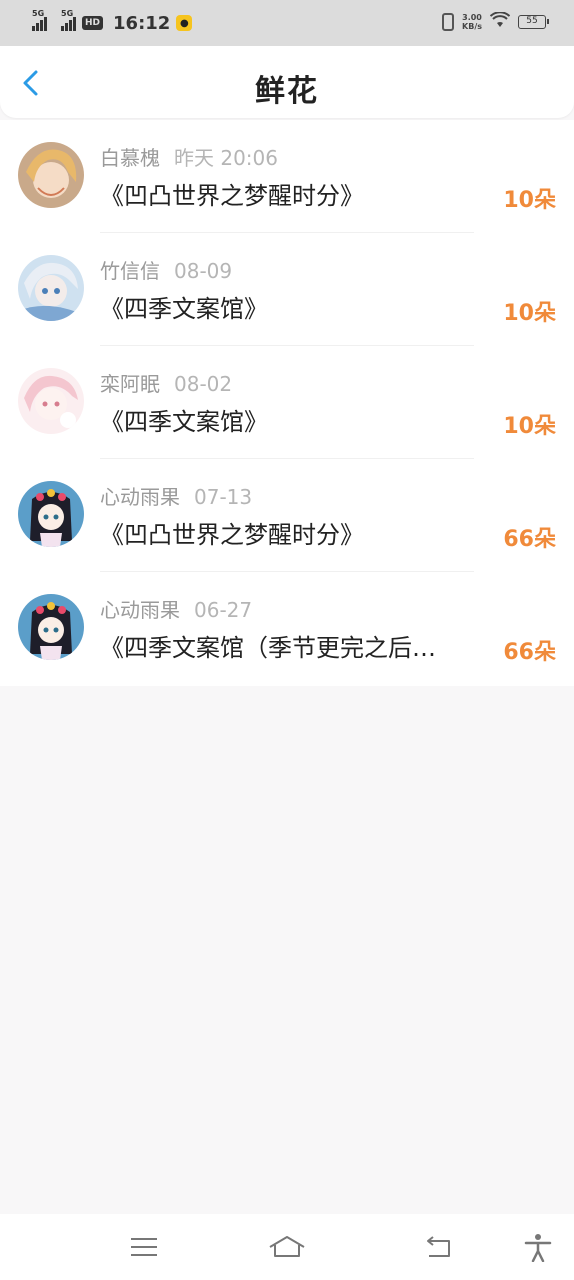 Image resolution: width=574 pixels, height=1280 pixels. I want to click on wifi-icon, so click(500, 21).